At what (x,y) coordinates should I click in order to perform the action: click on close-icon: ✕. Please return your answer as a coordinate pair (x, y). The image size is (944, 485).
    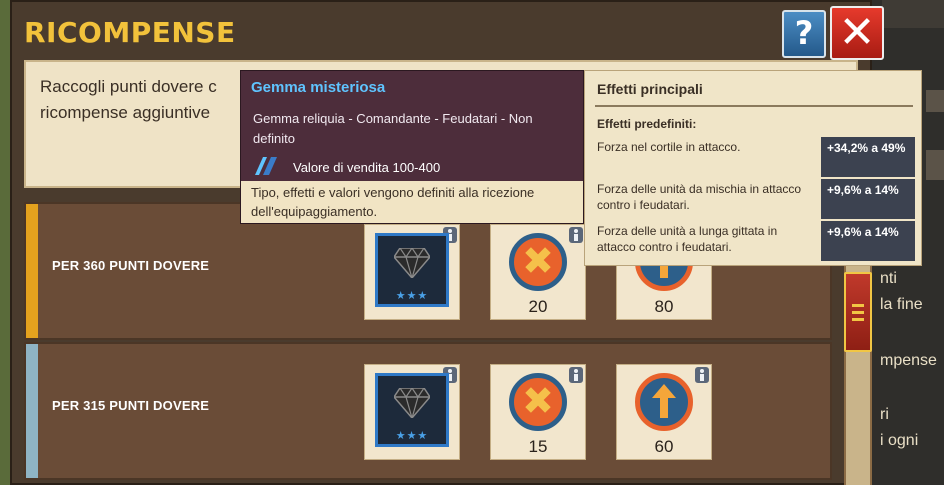
    Looking at the image, I should click on (857, 32).